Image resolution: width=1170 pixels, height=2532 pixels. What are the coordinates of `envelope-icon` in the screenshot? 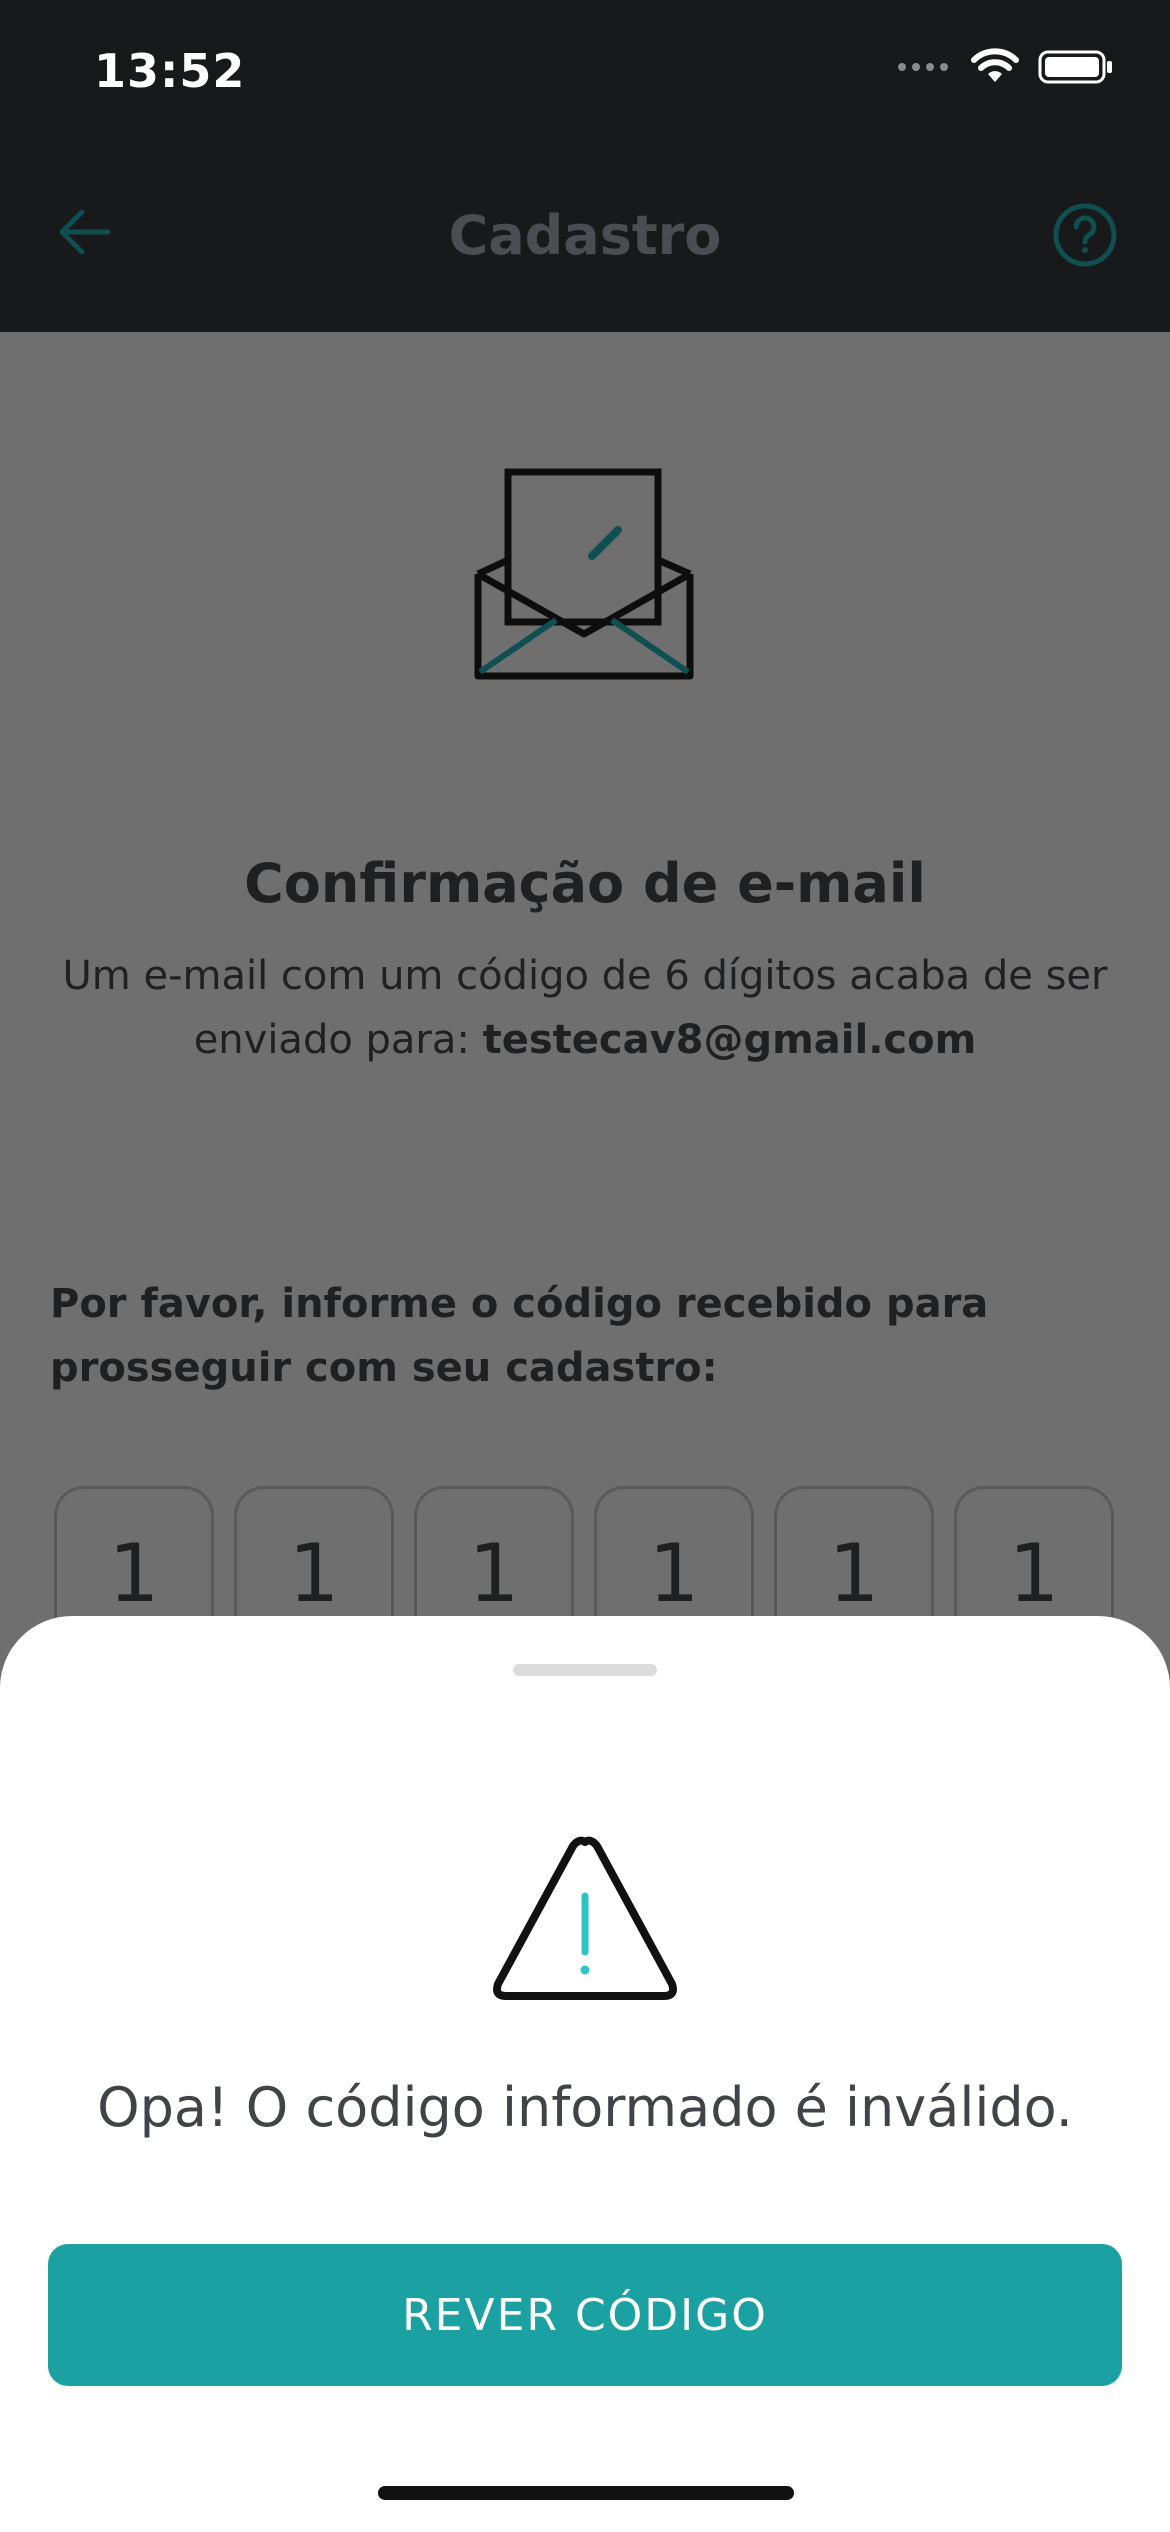 It's located at (584, 574).